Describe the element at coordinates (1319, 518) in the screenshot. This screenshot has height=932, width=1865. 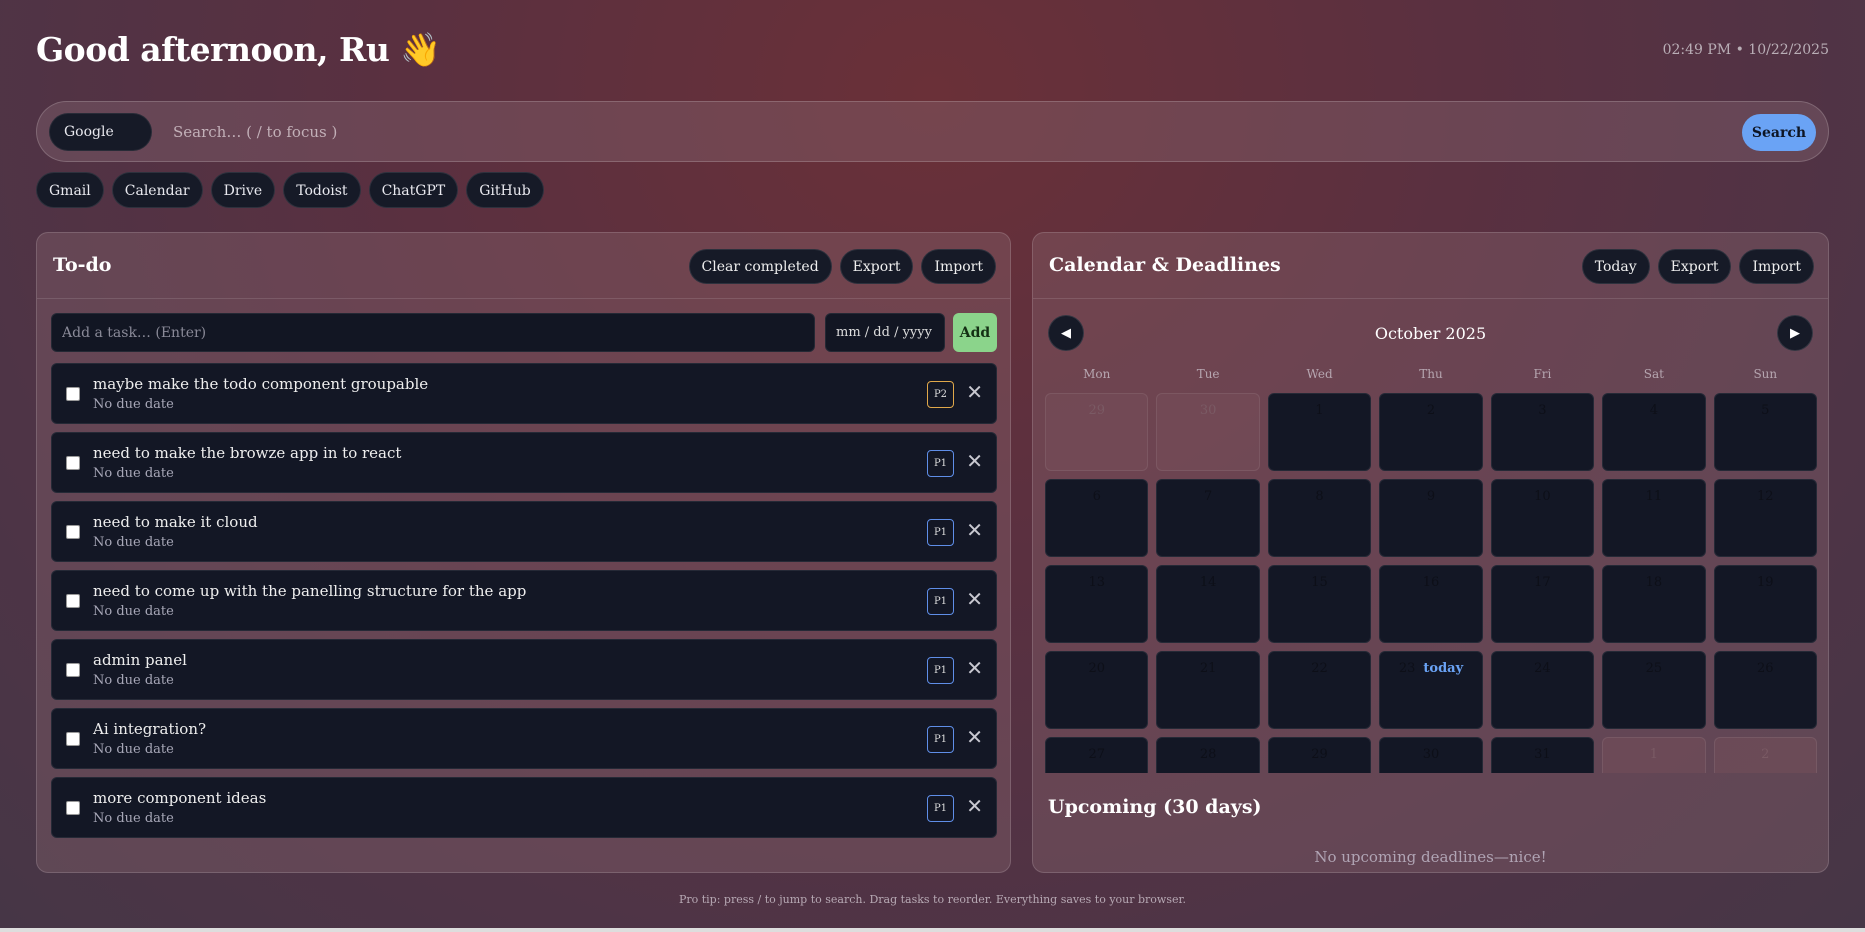
I see `calendar-day: 8` at that location.